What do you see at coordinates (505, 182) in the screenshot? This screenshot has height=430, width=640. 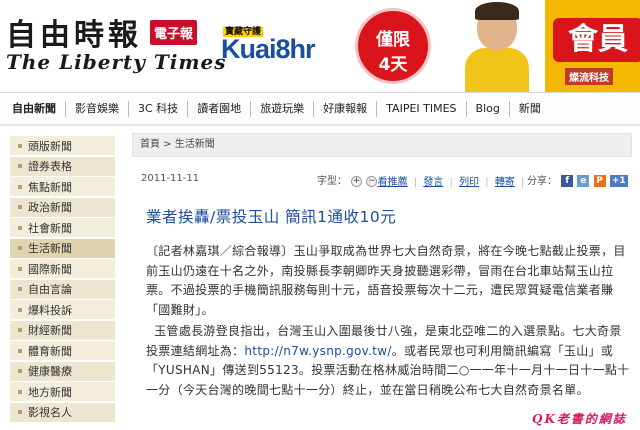 I see `forward-link: 轉寄` at bounding box center [505, 182].